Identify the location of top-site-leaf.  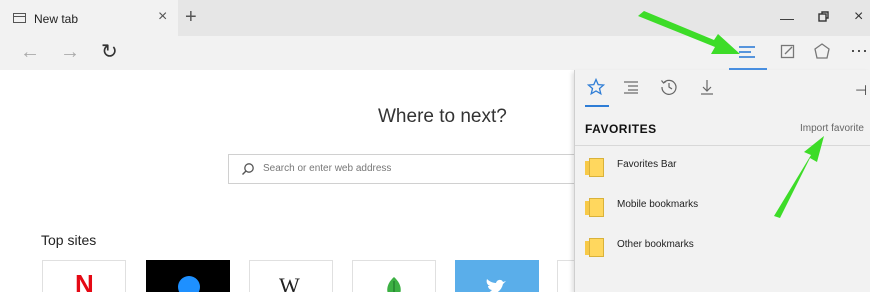
(394, 276).